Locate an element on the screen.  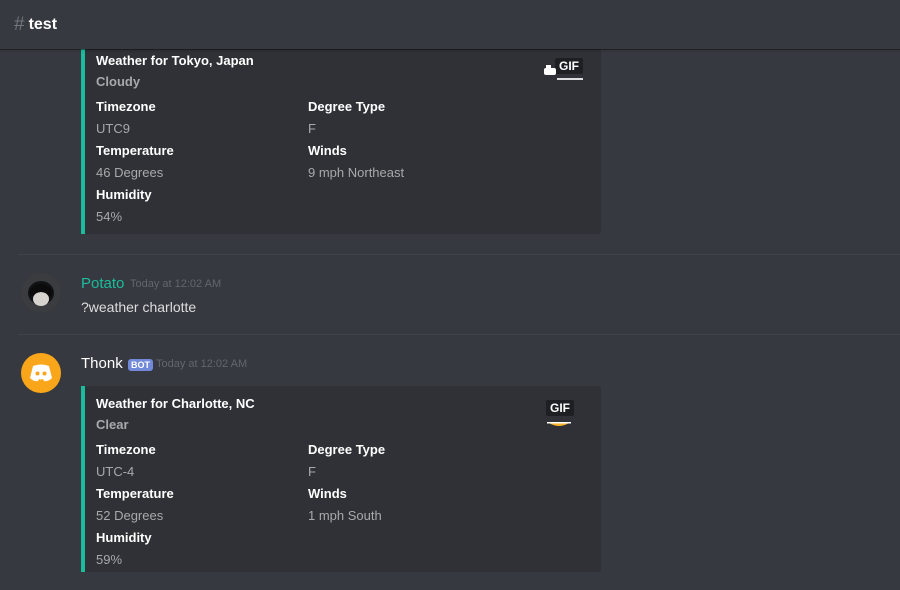
field-value-temperature: 46 Degrees is located at coordinates (130, 172).